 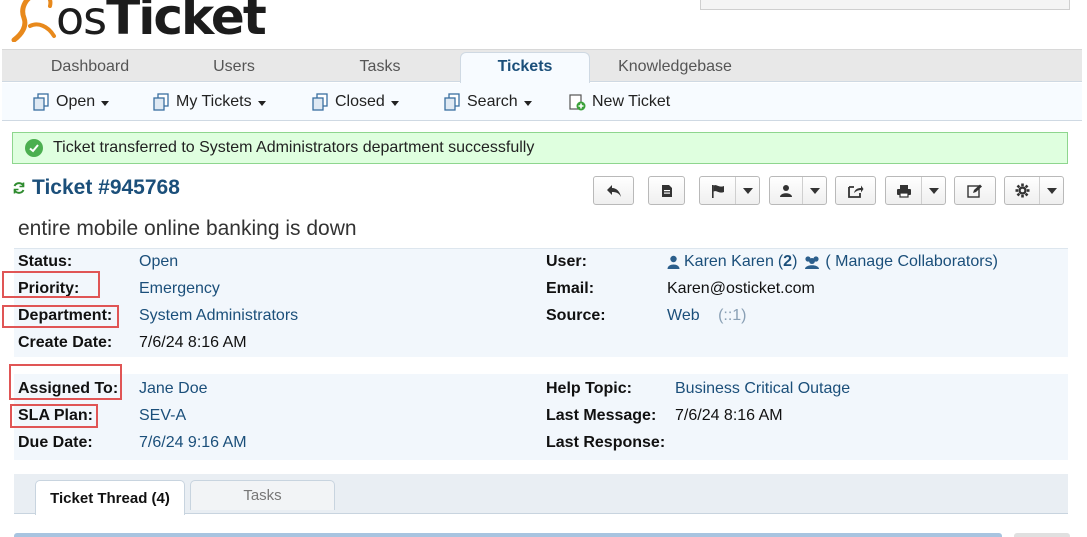 I want to click on print-icon, so click(x=903, y=190).